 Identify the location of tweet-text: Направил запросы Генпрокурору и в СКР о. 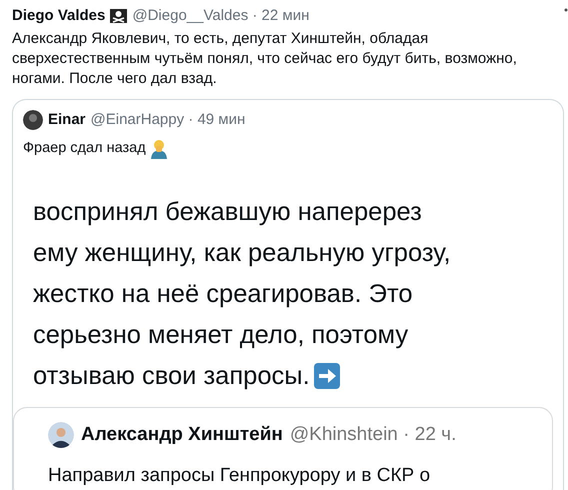
(240, 476).